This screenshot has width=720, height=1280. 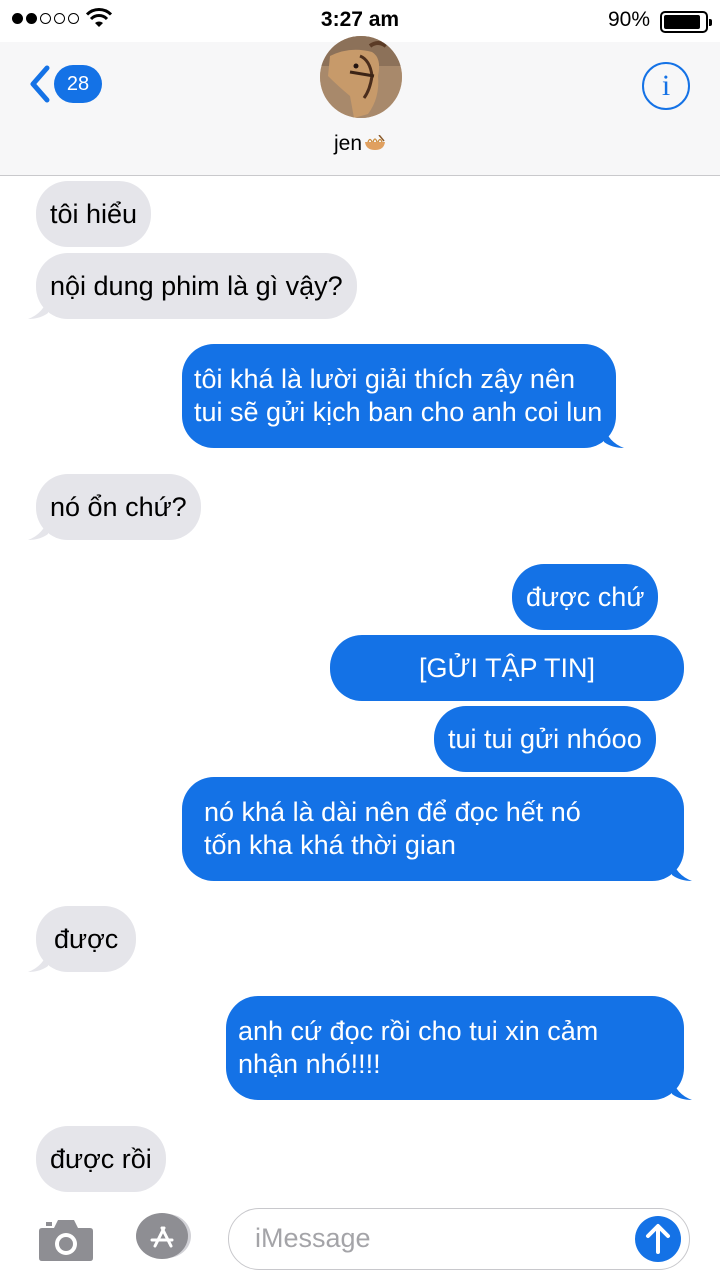 I want to click on message-bubble-received: nó ổn chứ?, so click(x=114, y=507).